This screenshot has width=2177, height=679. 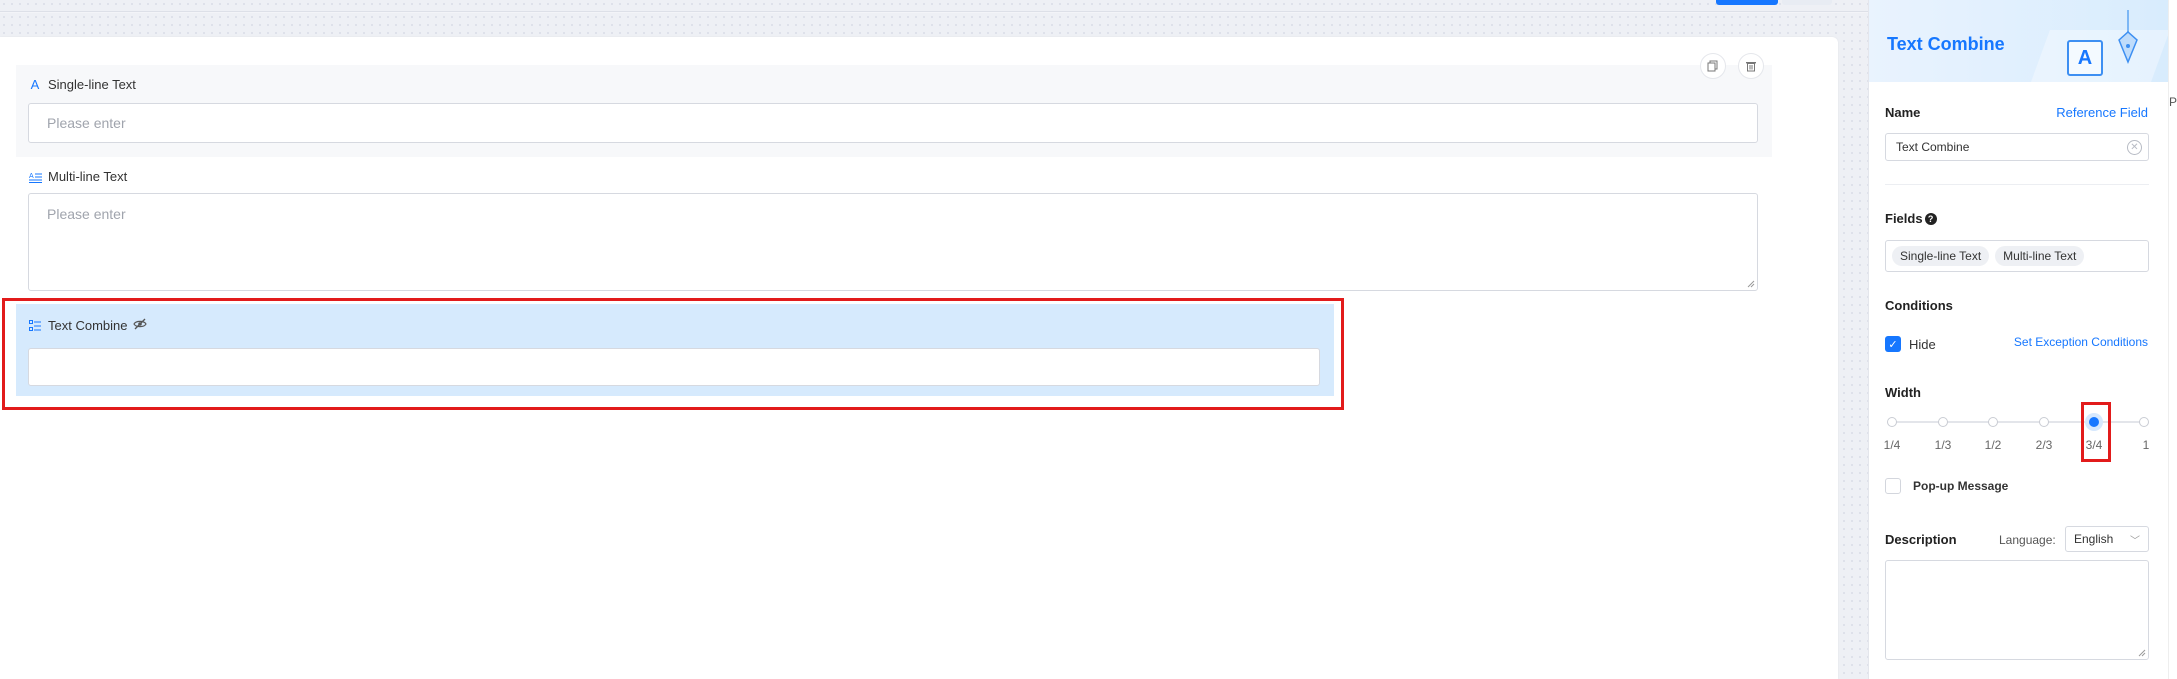 I want to click on divider, so click(x=2017, y=184).